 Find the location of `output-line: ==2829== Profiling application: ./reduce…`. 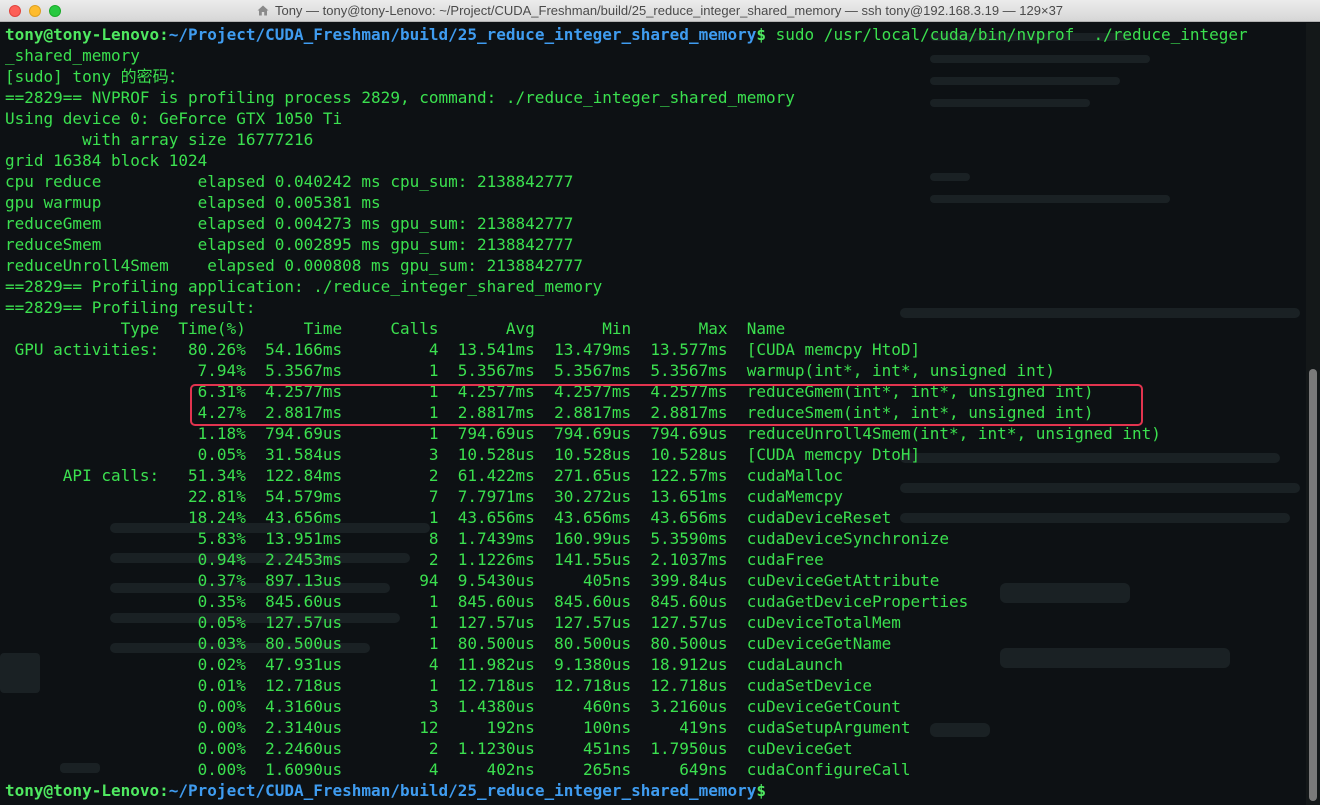

output-line: ==2829== Profiling application: ./reduce… is located at coordinates (304, 286).